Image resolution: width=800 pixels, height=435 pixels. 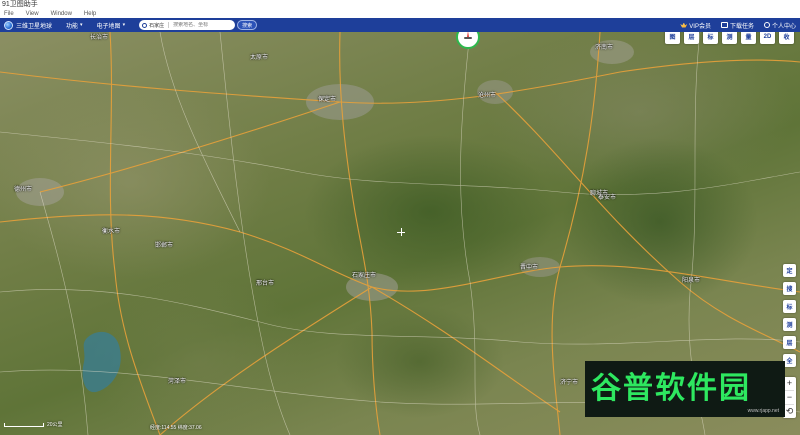 I want to click on location-icon, so click(x=145, y=25).